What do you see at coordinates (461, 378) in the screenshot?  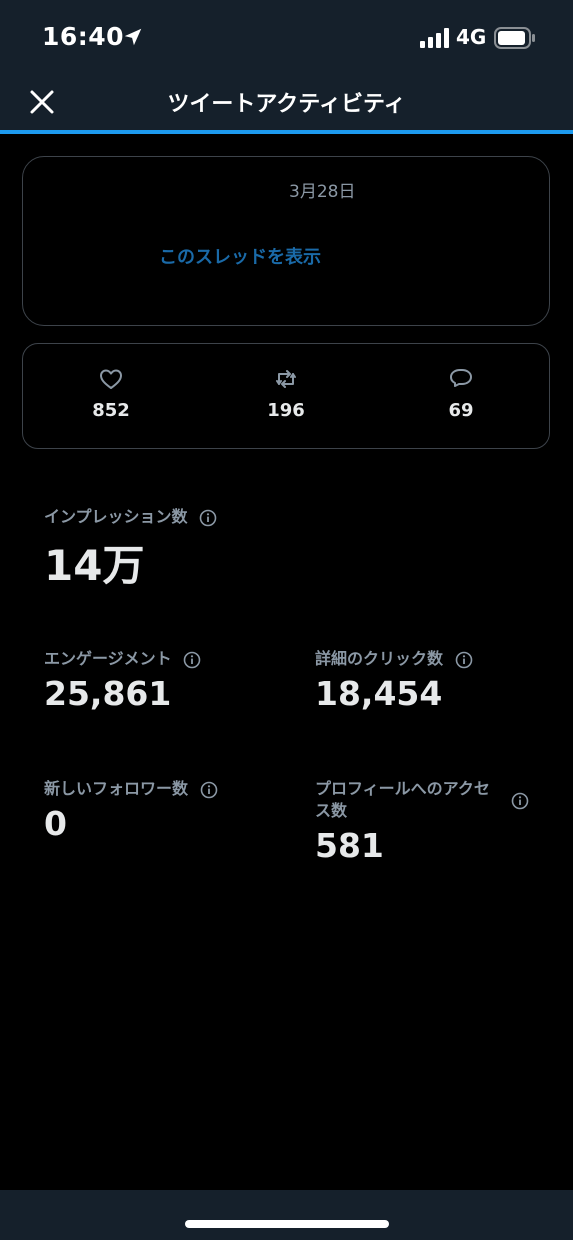 I see `reply-bubble-icon` at bounding box center [461, 378].